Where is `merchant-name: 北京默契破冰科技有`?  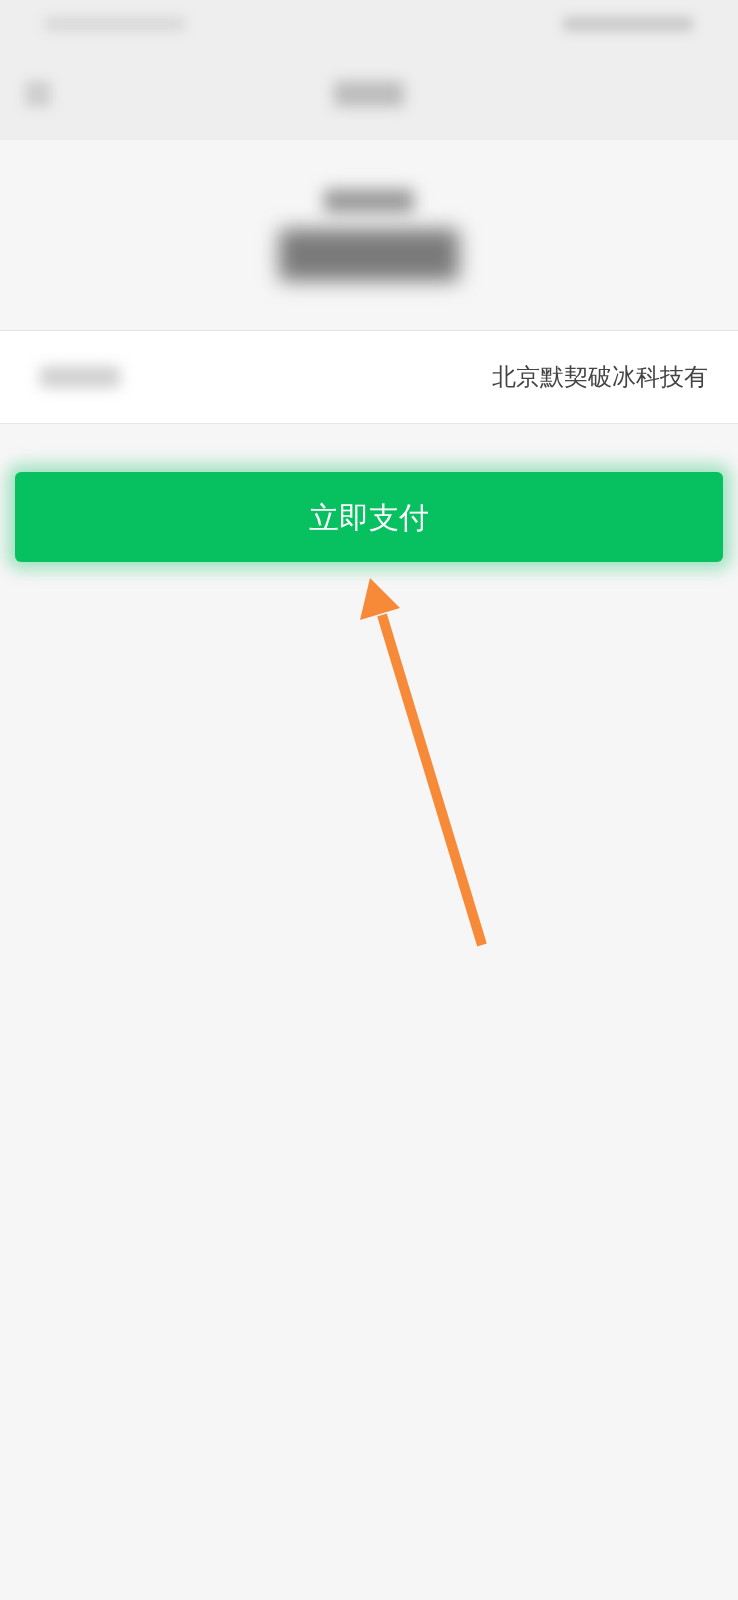
merchant-name: 北京默契破冰科技有 is located at coordinates (600, 377).